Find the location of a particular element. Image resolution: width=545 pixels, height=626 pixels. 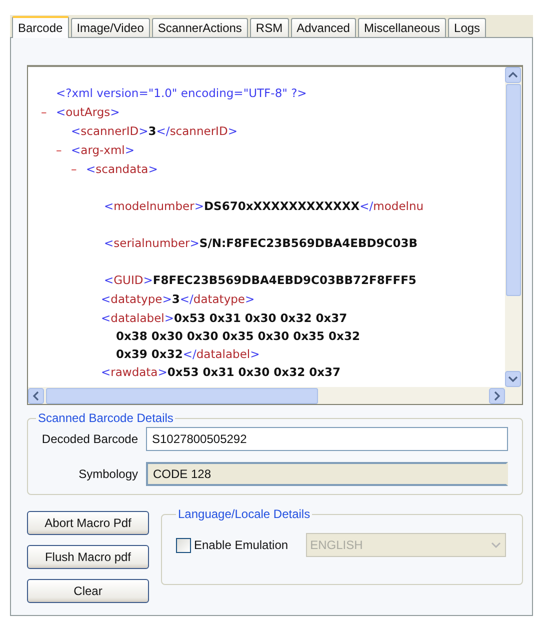

action-button: Clear is located at coordinates (88, 591).